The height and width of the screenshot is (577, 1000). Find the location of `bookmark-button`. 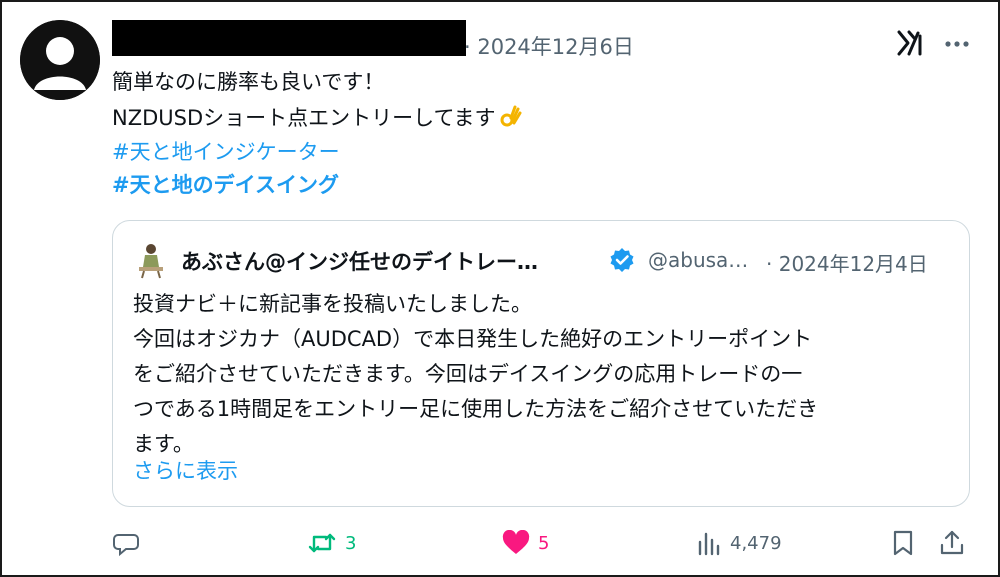

bookmark-button is located at coordinates (903, 543).